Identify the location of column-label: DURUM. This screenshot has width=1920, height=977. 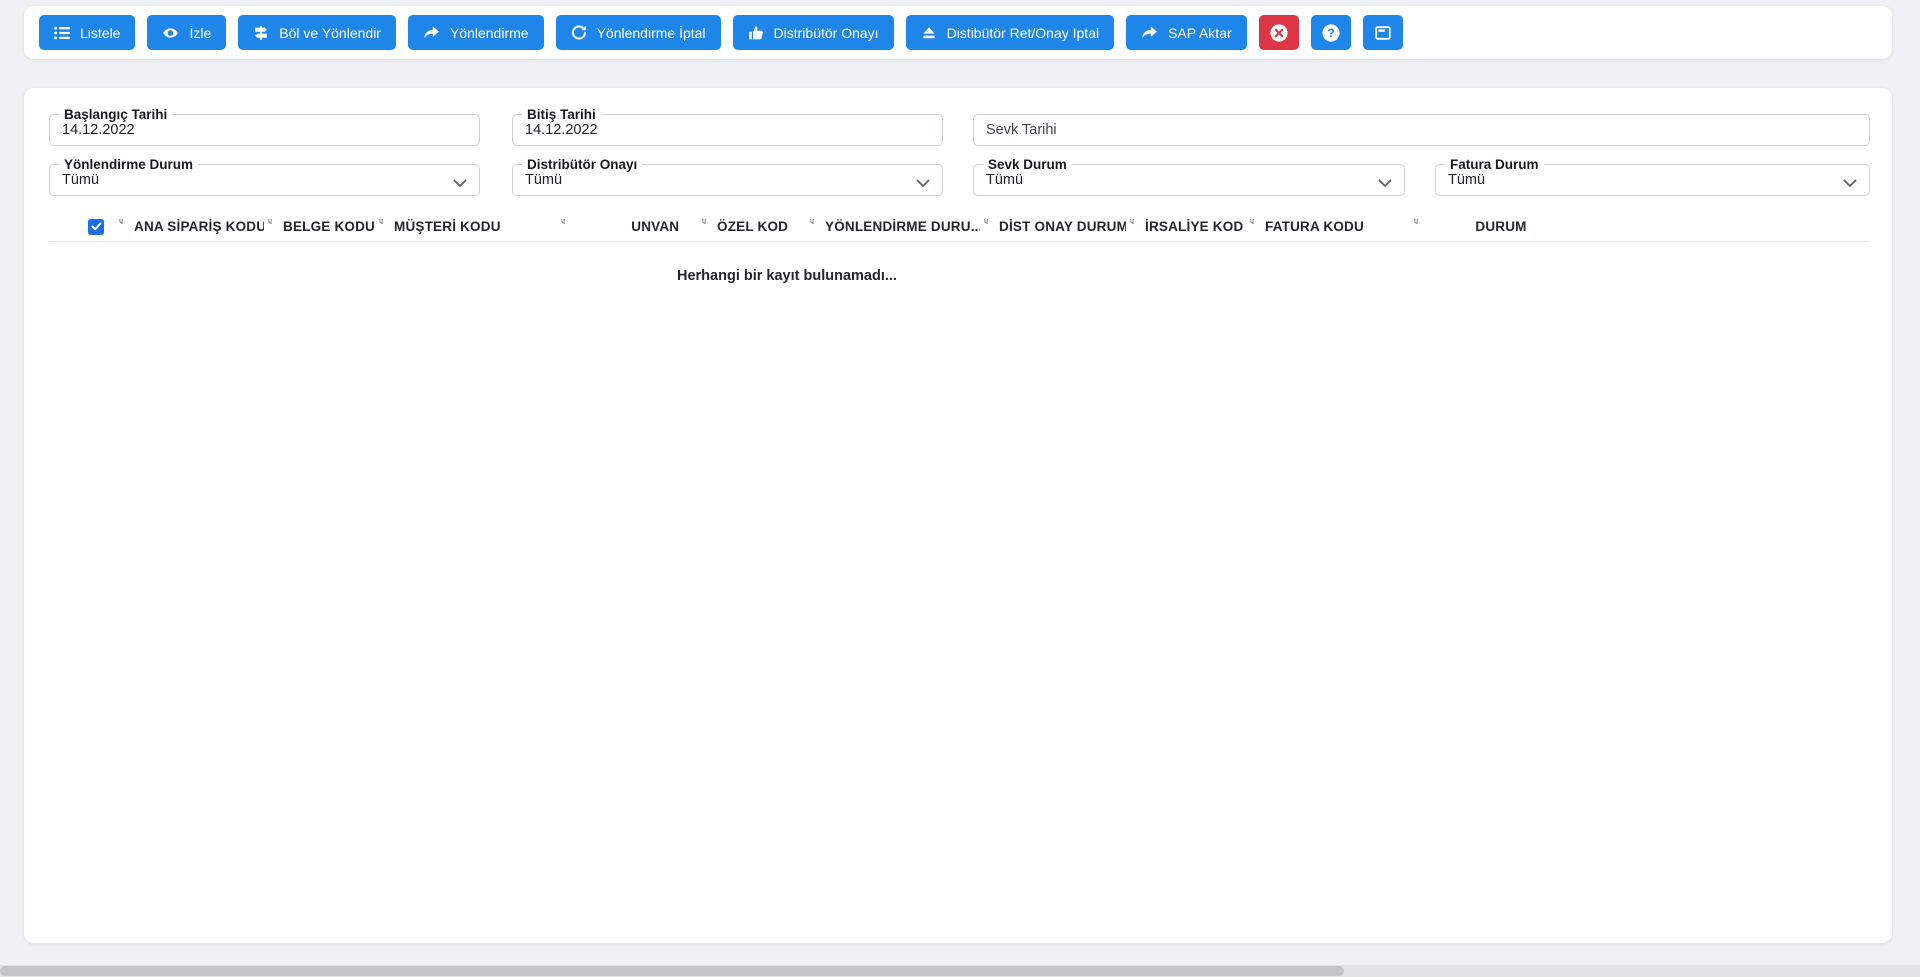
(1501, 226).